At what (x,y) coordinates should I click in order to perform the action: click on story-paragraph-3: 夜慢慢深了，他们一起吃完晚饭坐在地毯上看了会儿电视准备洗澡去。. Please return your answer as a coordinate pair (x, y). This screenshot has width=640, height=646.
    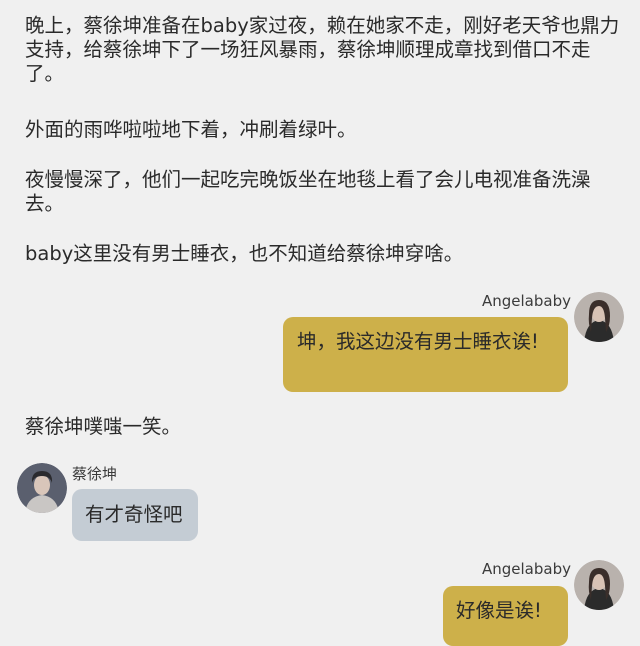
    Looking at the image, I should click on (308, 191).